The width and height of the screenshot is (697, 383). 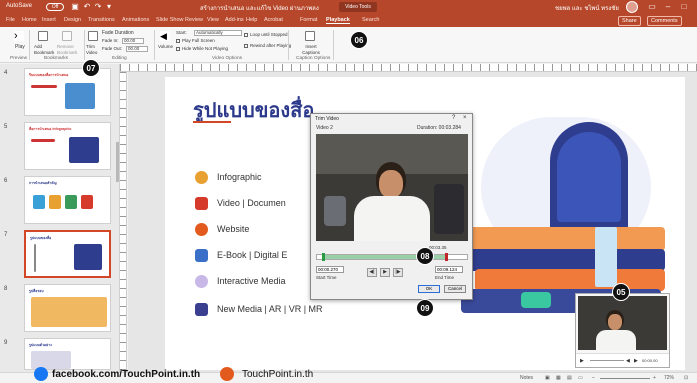 I want to click on vr-headset-icon, so click(x=201, y=309).